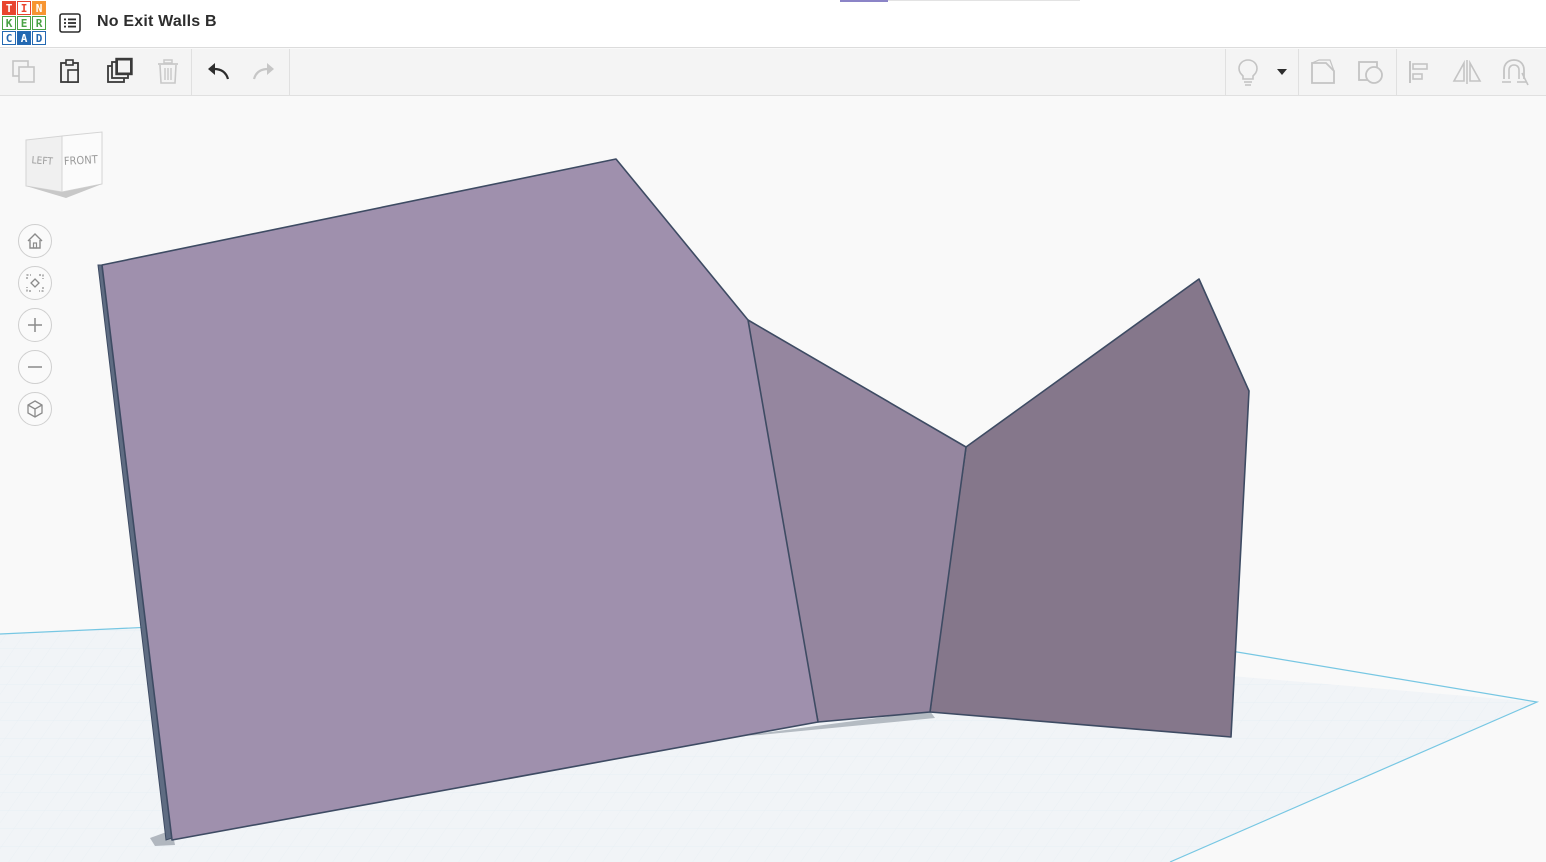 This screenshot has height=862, width=1546. What do you see at coordinates (9, 8) in the screenshot?
I see `logo-letter: T` at bounding box center [9, 8].